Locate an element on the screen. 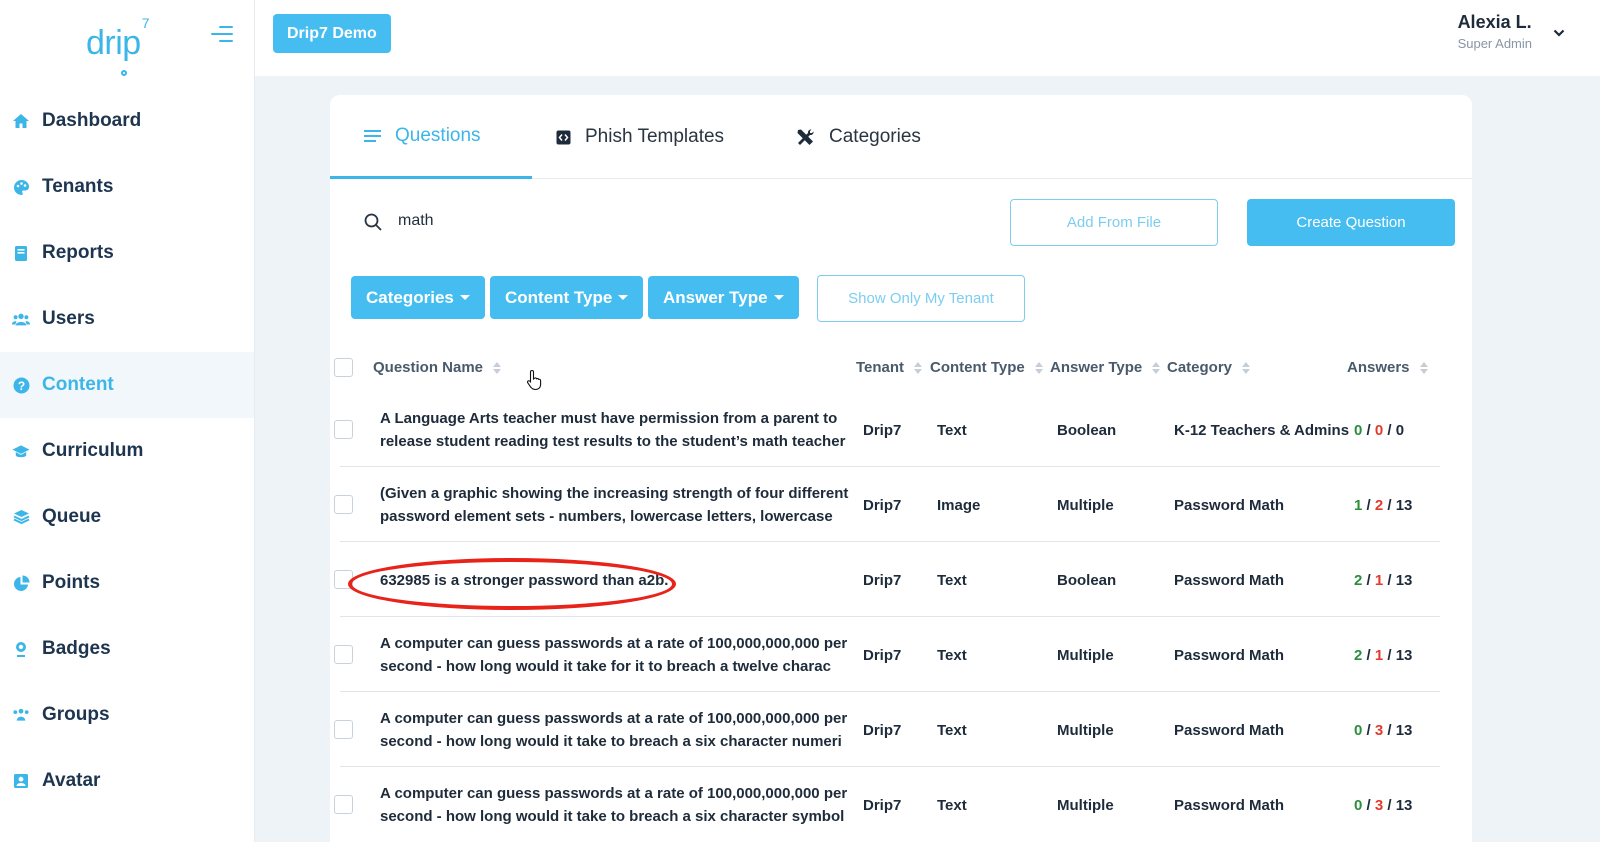  sidebar-item-tenants: Tenants is located at coordinates (127, 187).